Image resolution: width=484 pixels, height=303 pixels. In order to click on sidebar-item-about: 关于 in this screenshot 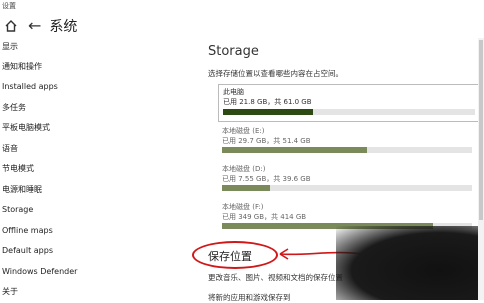, I will do `click(10, 292)`.